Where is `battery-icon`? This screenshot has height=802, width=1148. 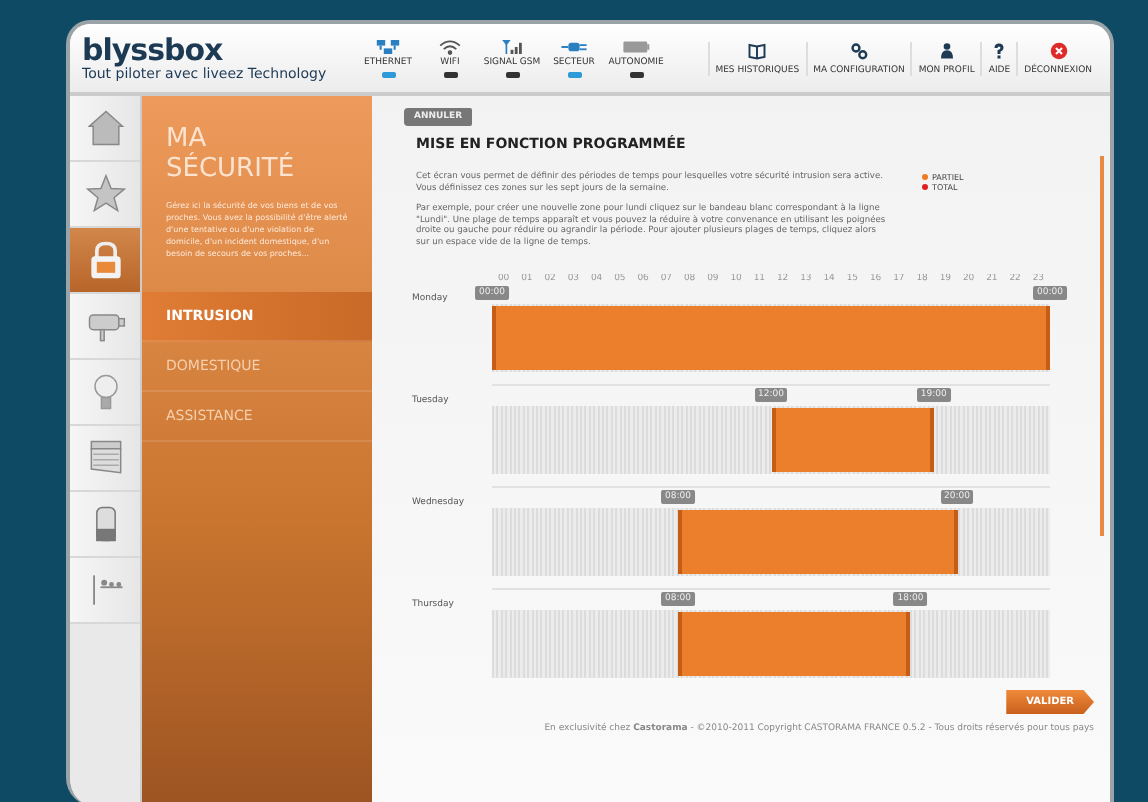
battery-icon is located at coordinates (636, 47).